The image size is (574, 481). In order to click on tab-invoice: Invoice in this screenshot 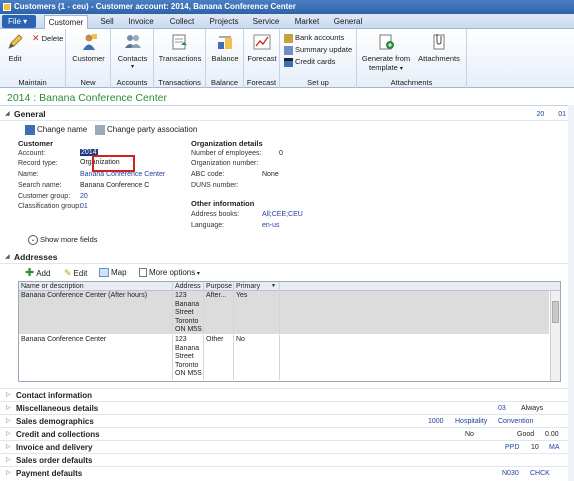, I will do `click(141, 22)`.